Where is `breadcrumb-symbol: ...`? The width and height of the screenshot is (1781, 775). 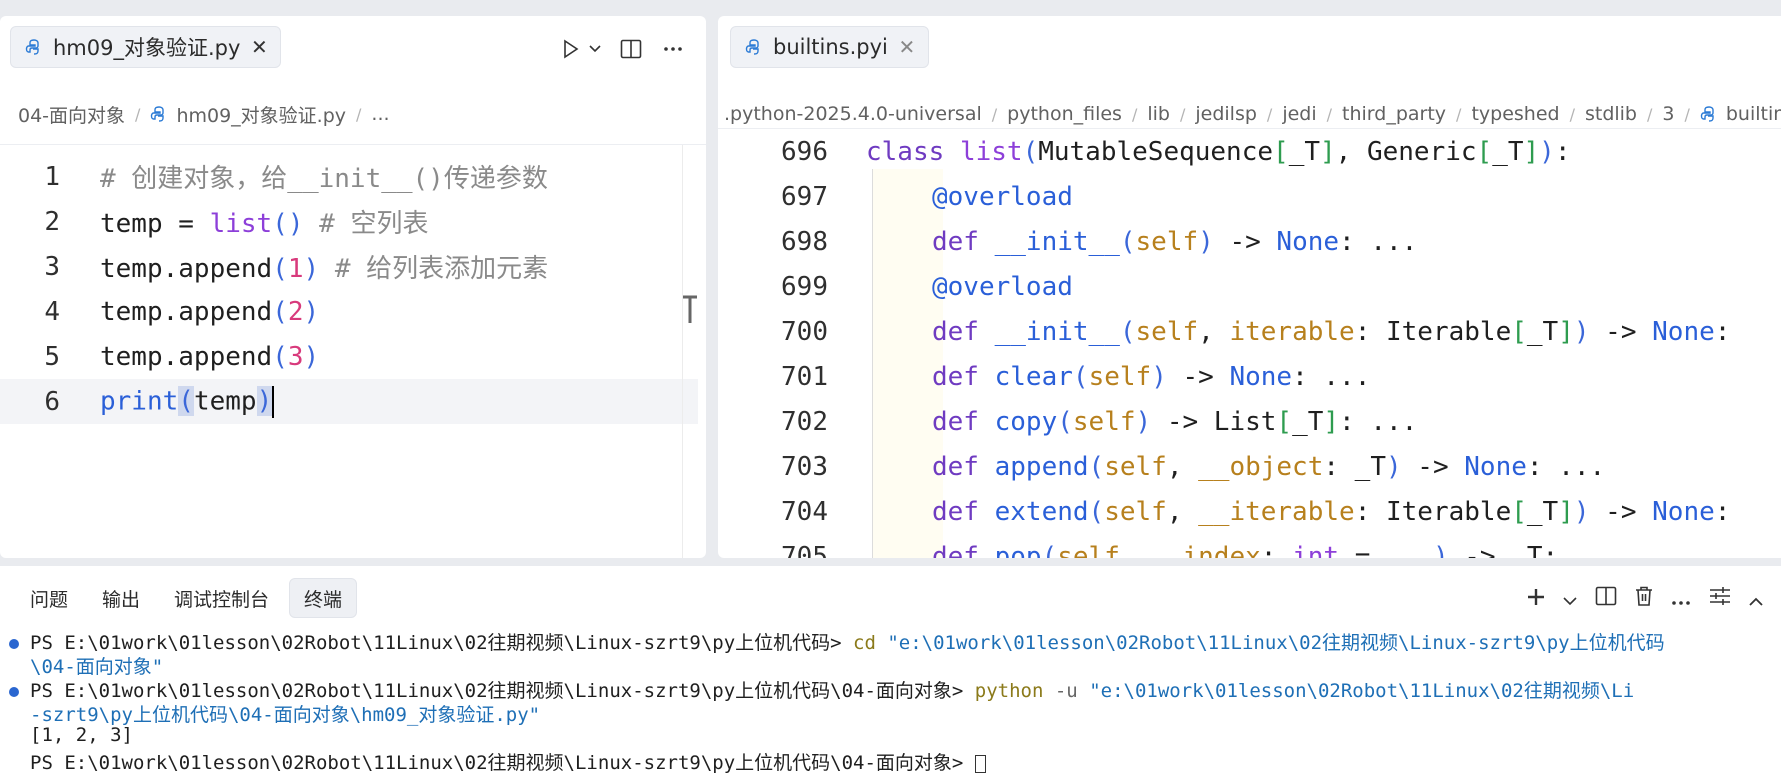 breadcrumb-symbol: ... is located at coordinates (380, 114).